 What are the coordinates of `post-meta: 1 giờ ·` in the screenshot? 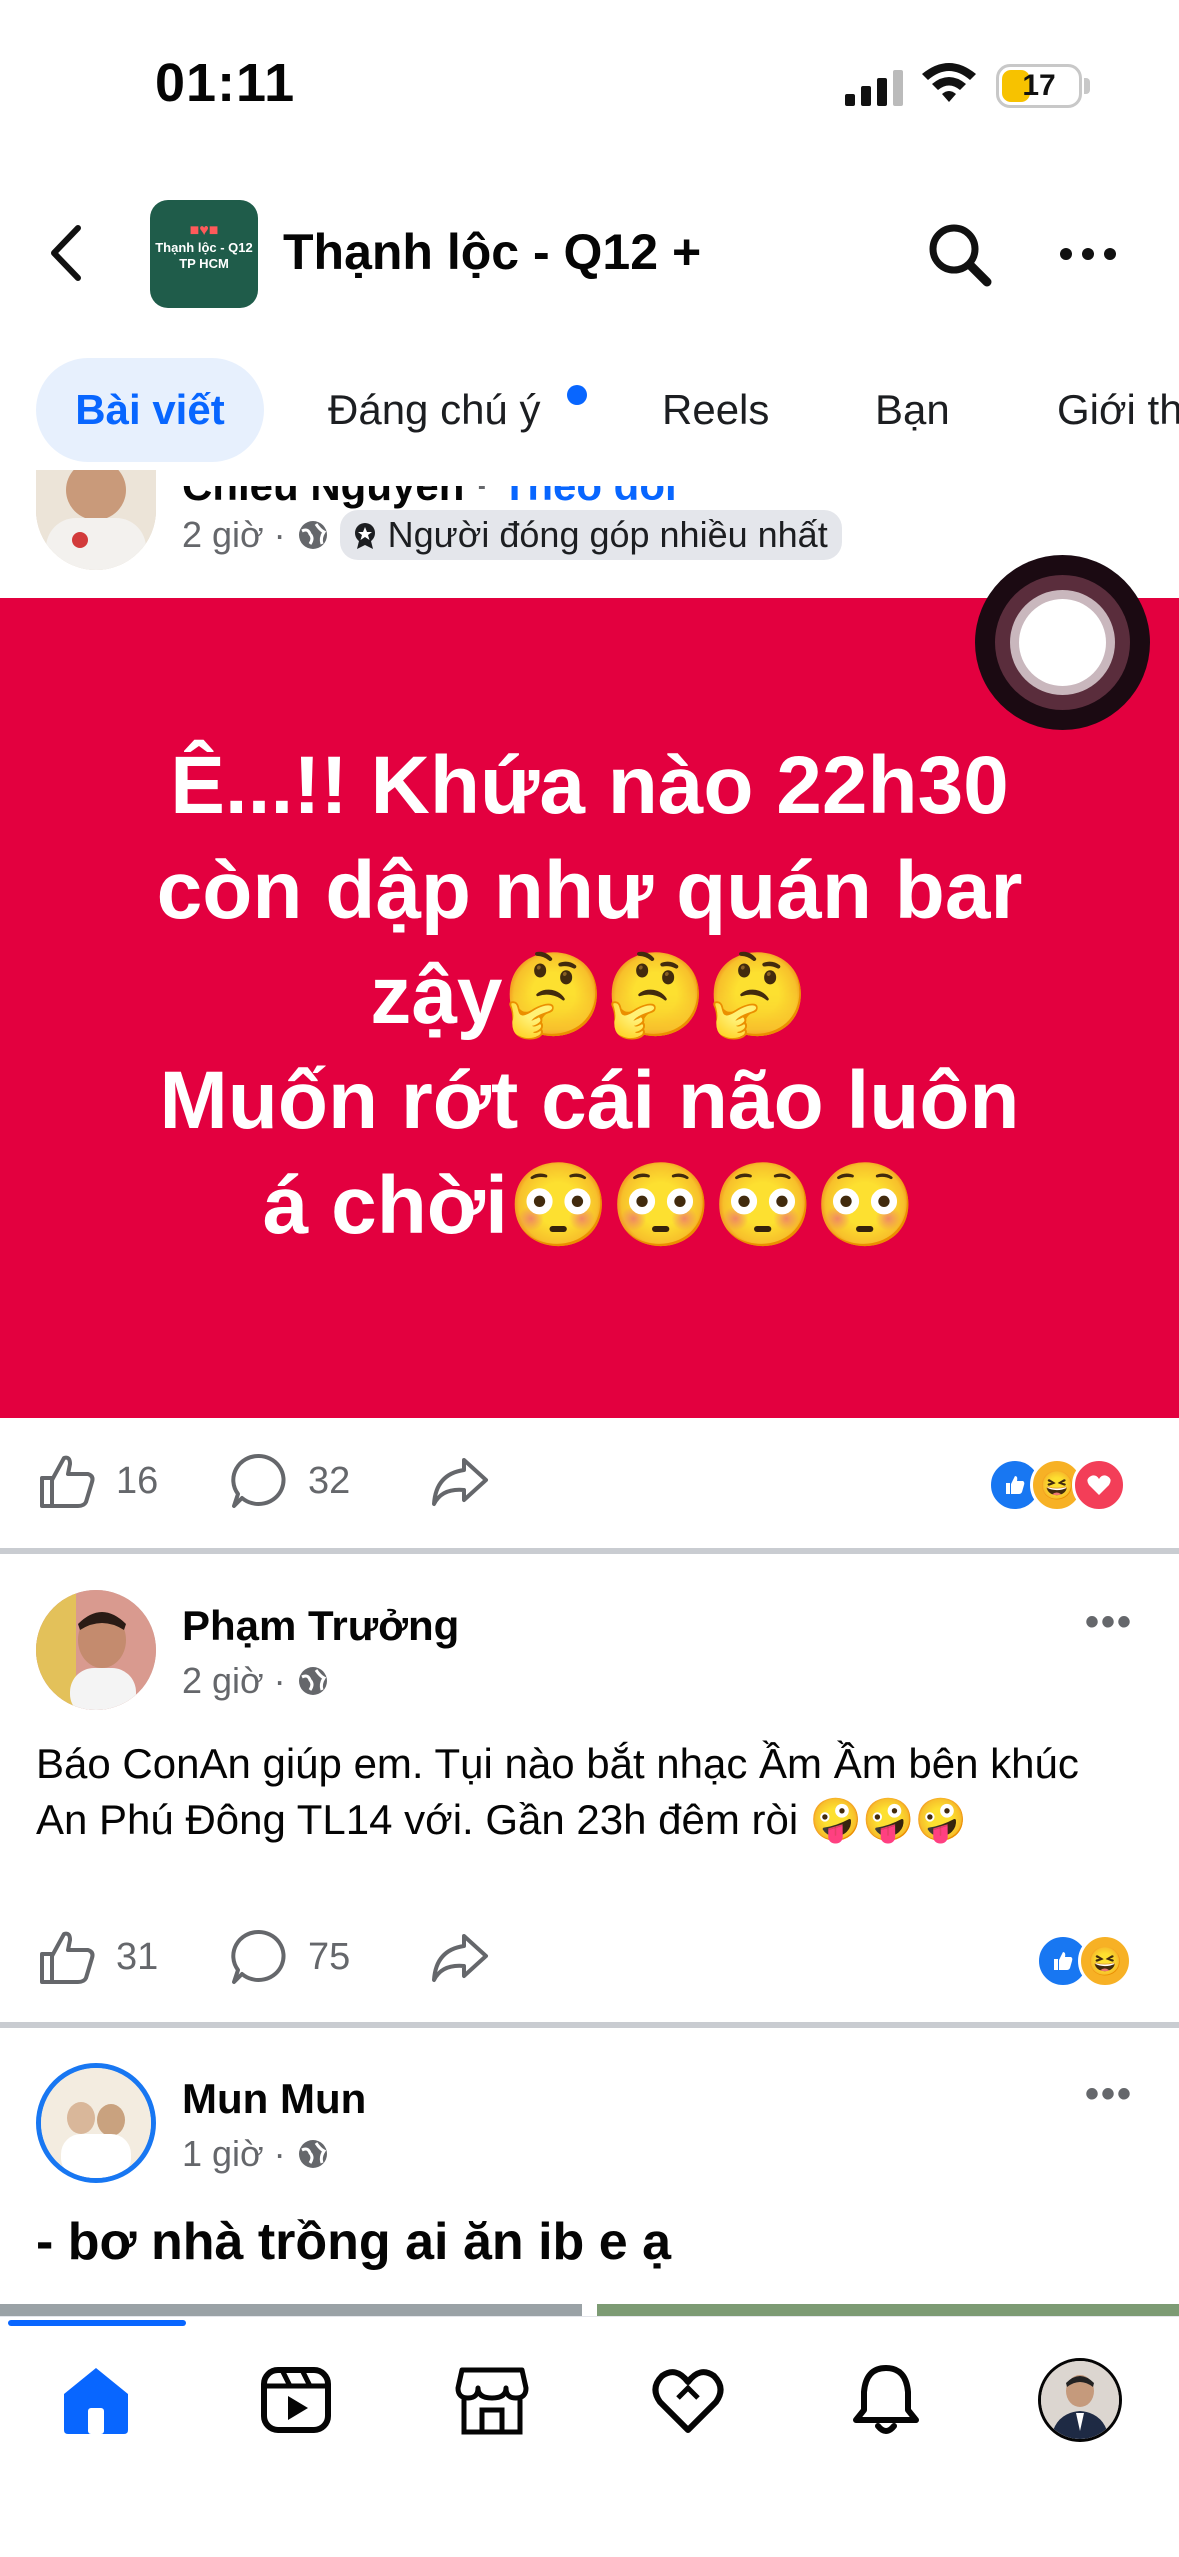 It's located at (256, 2154).